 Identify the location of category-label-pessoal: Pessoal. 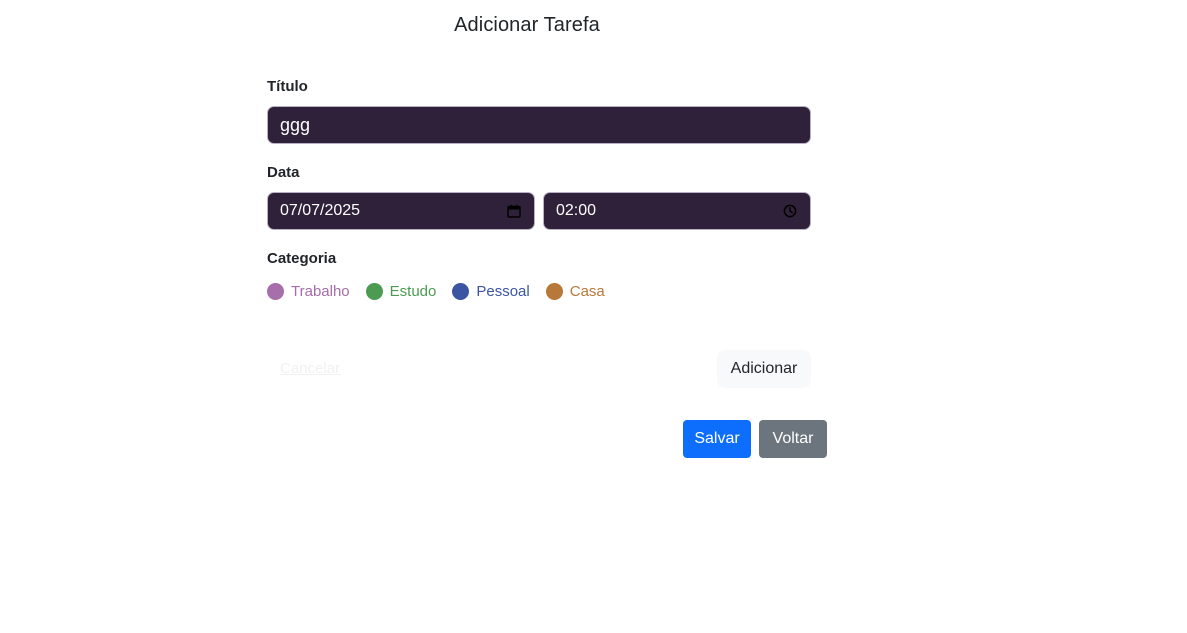
(503, 291).